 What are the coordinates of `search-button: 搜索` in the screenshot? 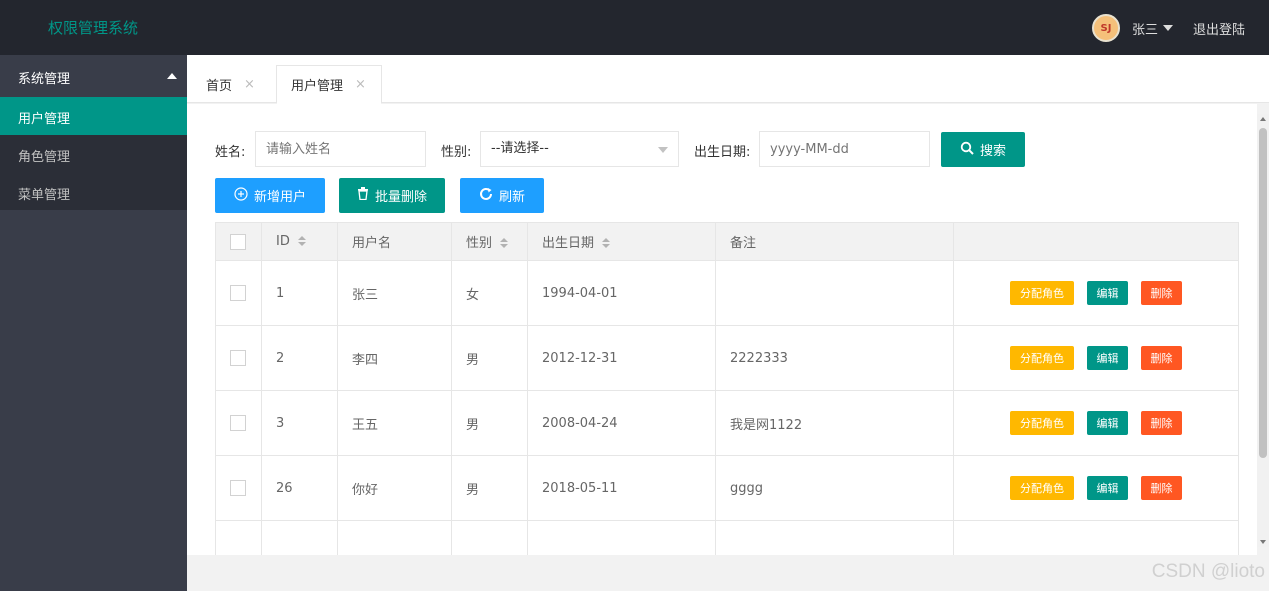 It's located at (983, 149).